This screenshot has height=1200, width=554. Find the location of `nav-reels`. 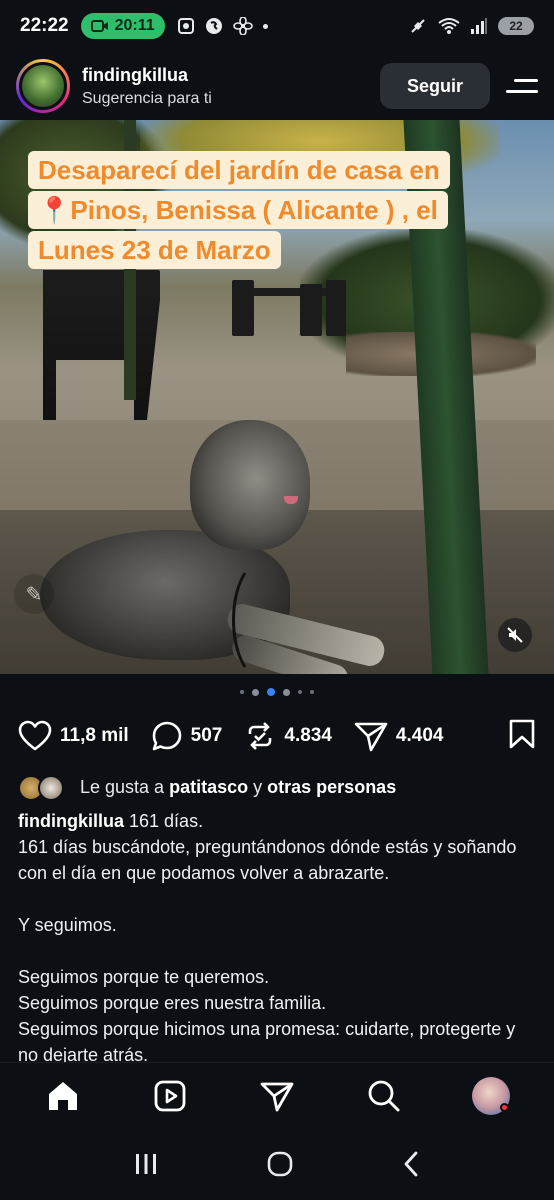

nav-reels is located at coordinates (170, 1096).